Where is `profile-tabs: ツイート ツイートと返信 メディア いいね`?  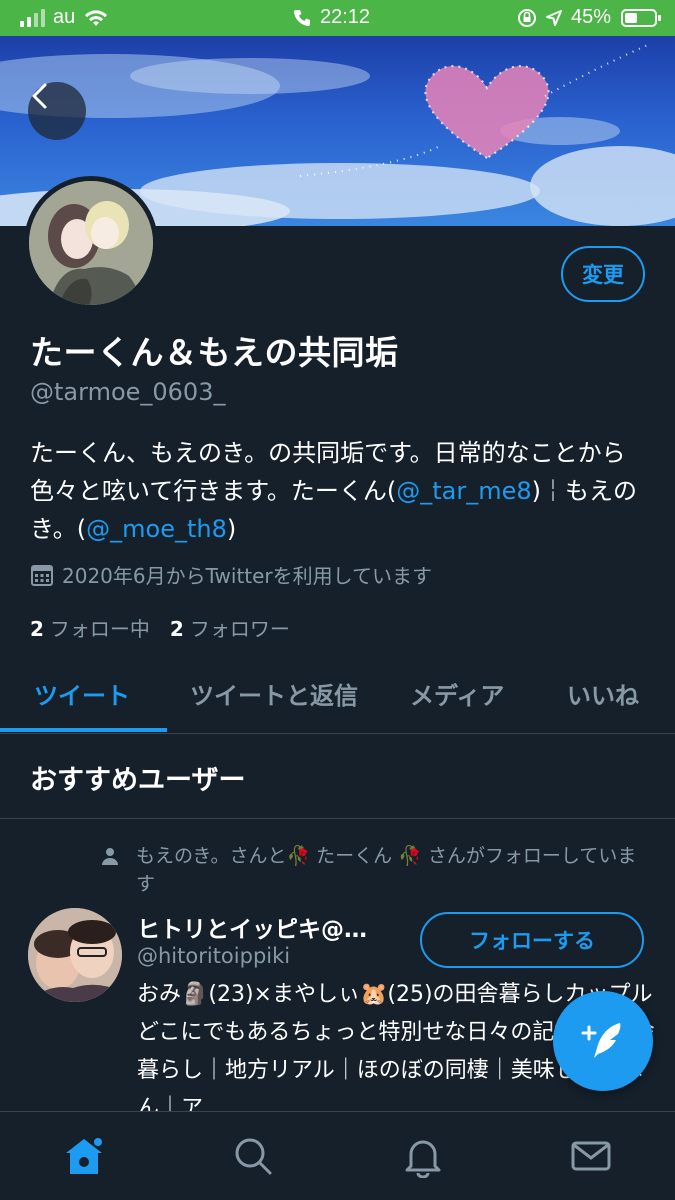
profile-tabs: ツイート ツイートと返信 メディア いいね is located at coordinates (337, 697).